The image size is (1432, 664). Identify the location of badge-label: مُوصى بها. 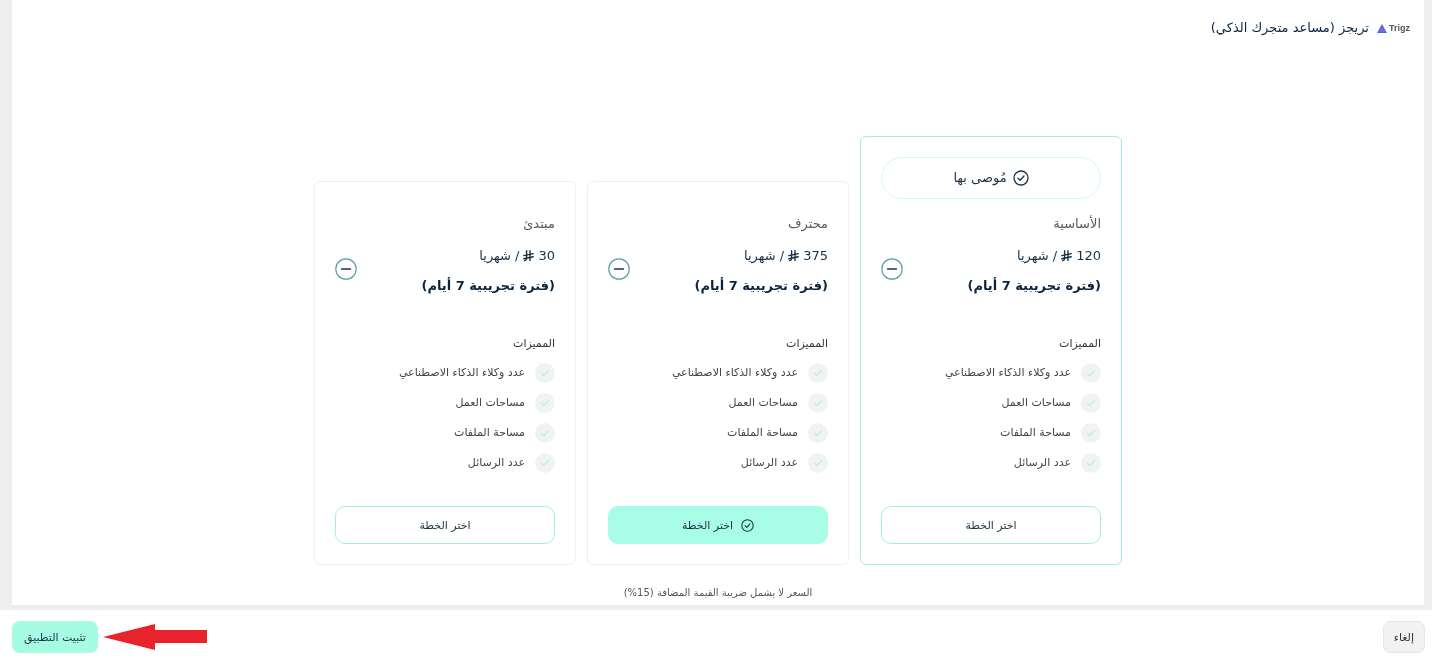
(980, 178).